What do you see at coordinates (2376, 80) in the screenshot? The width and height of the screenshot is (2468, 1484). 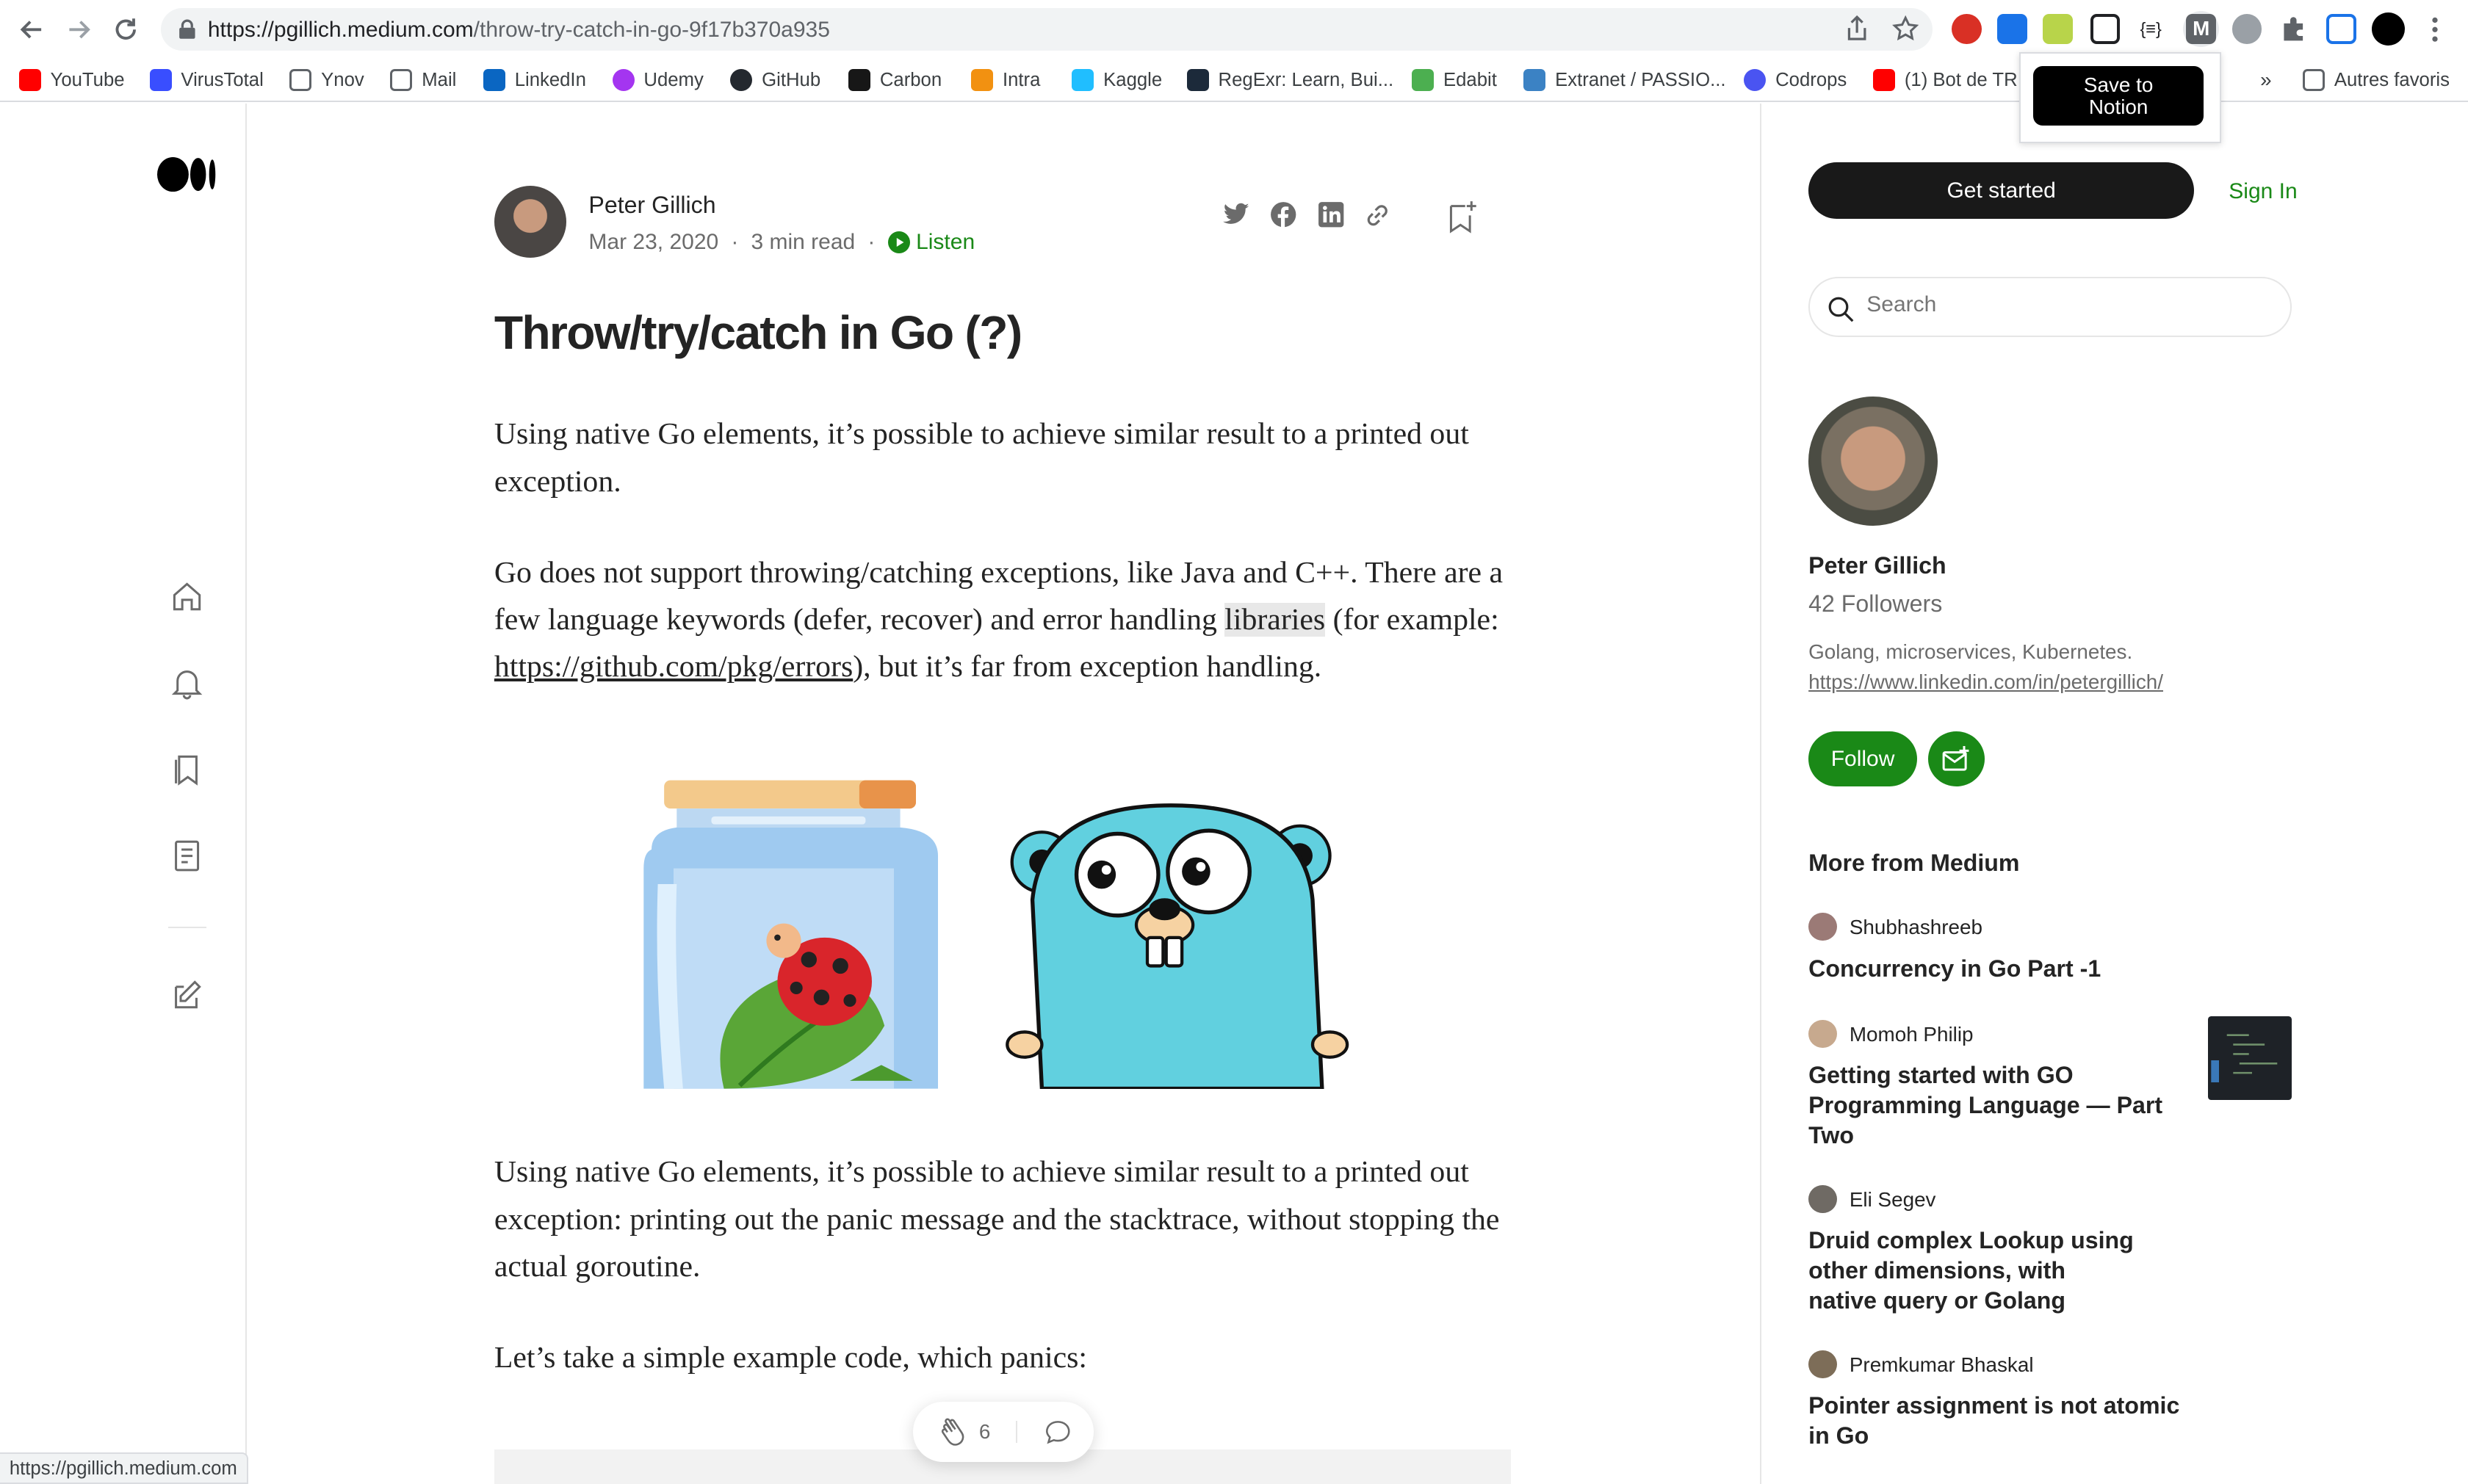 I see `bookmark-other: Autres favoris` at bounding box center [2376, 80].